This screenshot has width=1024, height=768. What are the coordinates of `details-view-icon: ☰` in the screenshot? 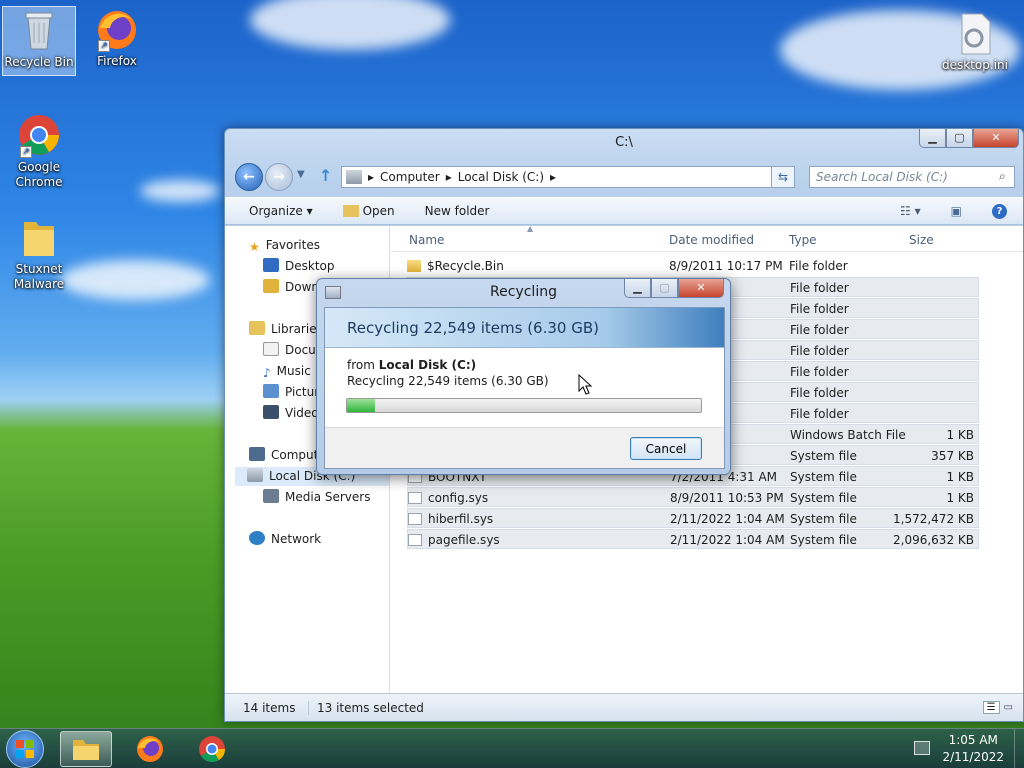 It's located at (991, 707).